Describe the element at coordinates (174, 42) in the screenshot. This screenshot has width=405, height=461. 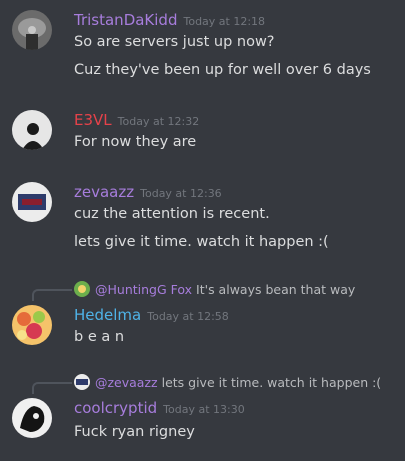
I see `message-text: So are servers just up now?` at that location.